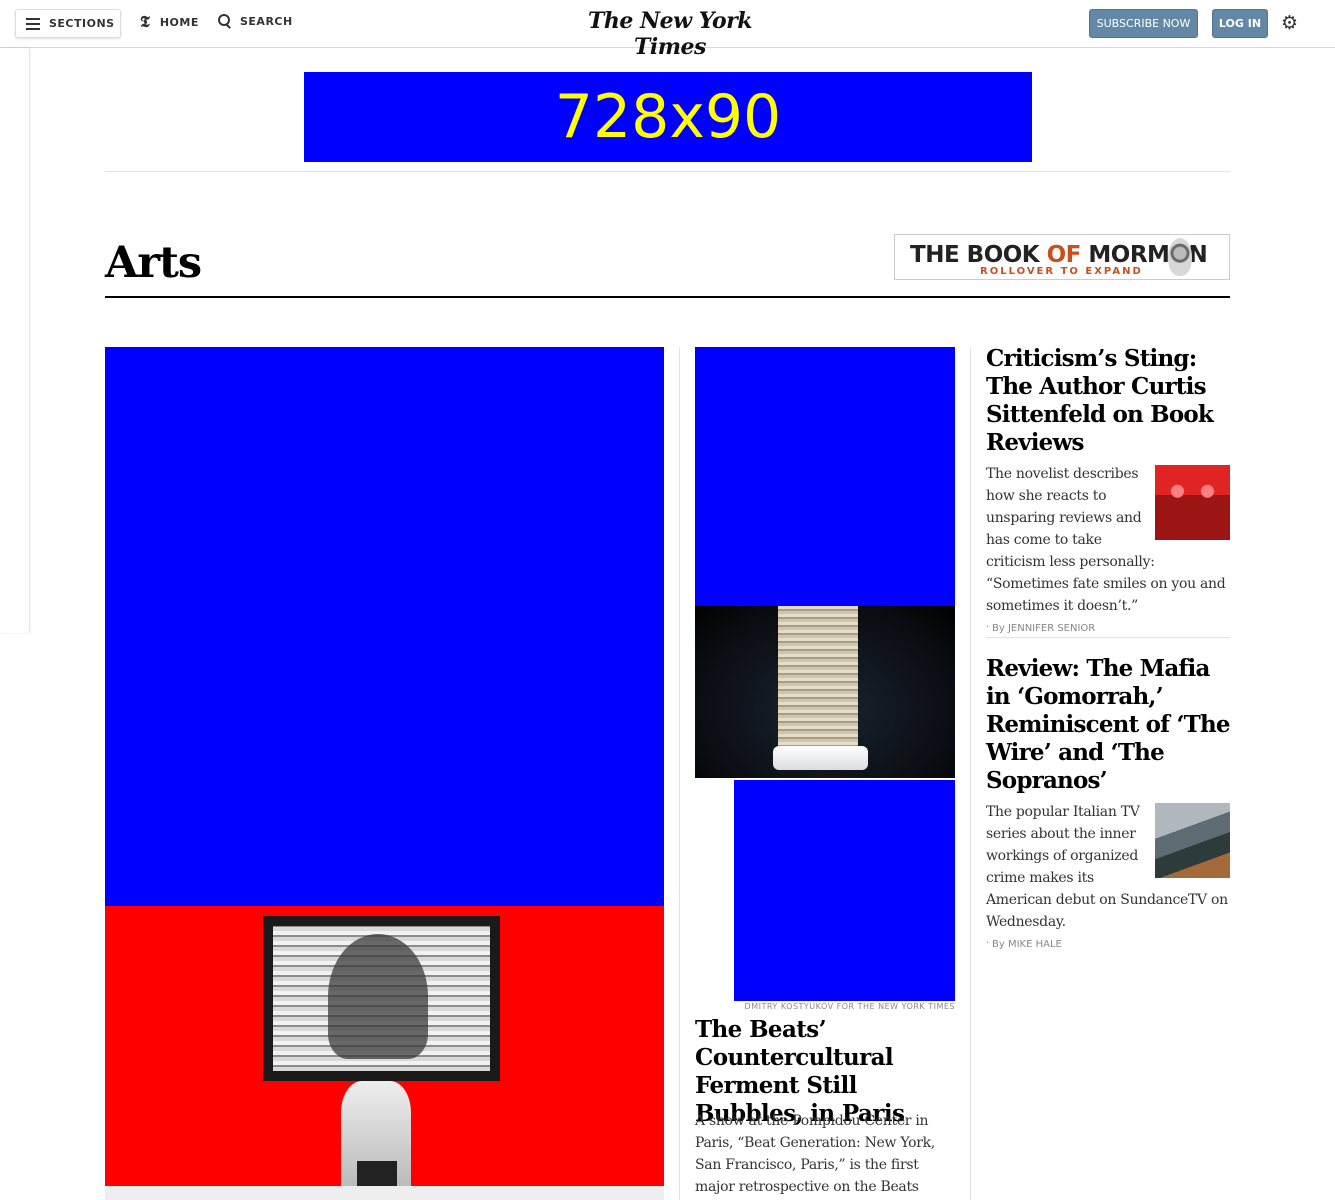  I want to click on divider, so click(667, 171).